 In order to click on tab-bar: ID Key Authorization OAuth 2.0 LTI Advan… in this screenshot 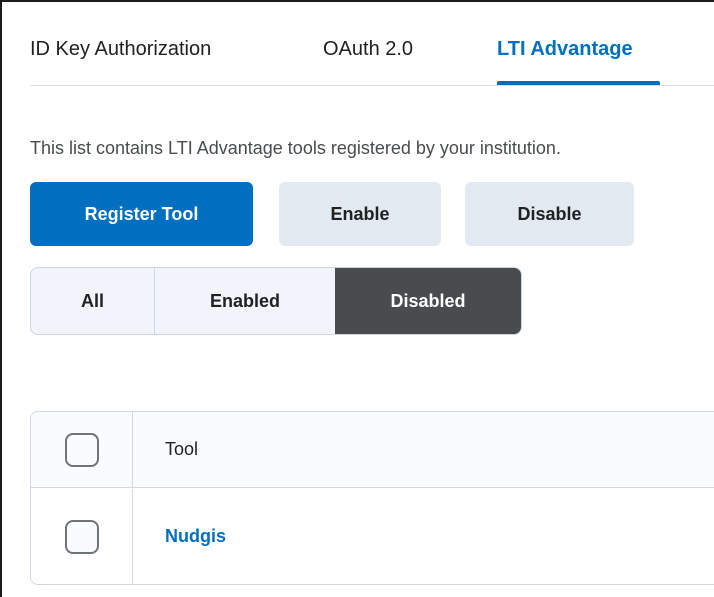, I will do `click(372, 44)`.